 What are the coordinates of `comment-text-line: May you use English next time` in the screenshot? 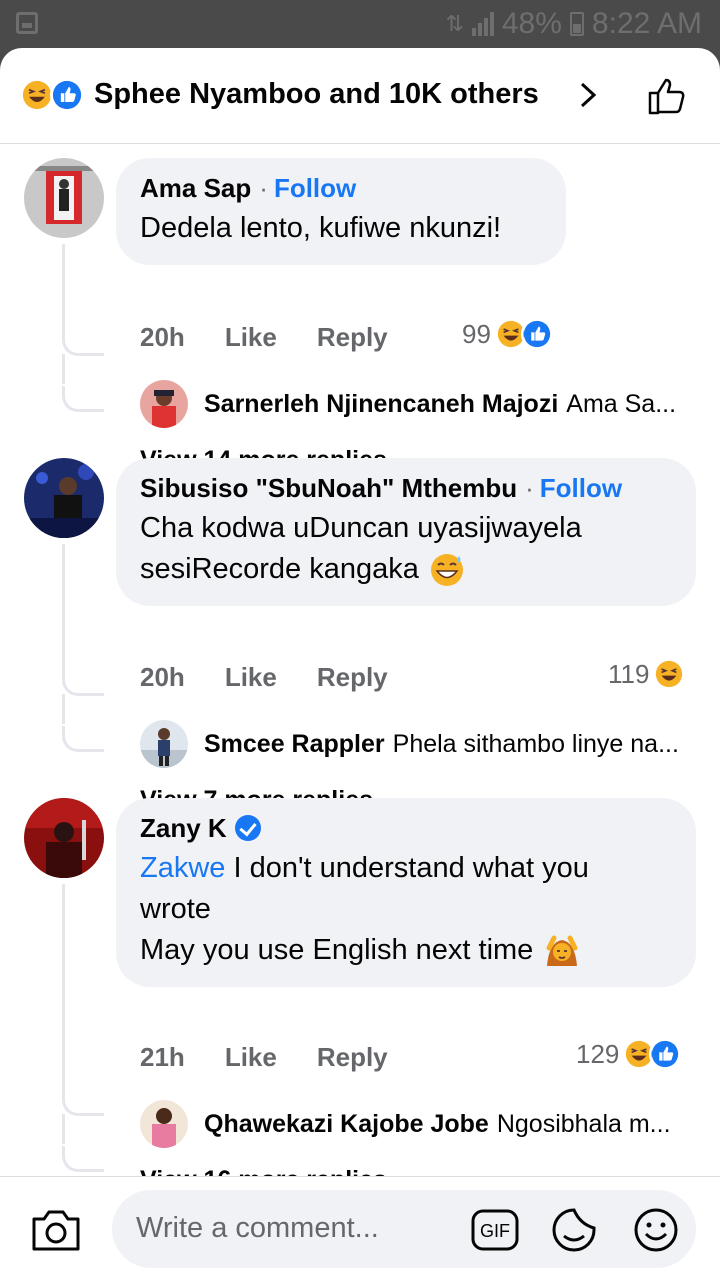 It's located at (337, 950).